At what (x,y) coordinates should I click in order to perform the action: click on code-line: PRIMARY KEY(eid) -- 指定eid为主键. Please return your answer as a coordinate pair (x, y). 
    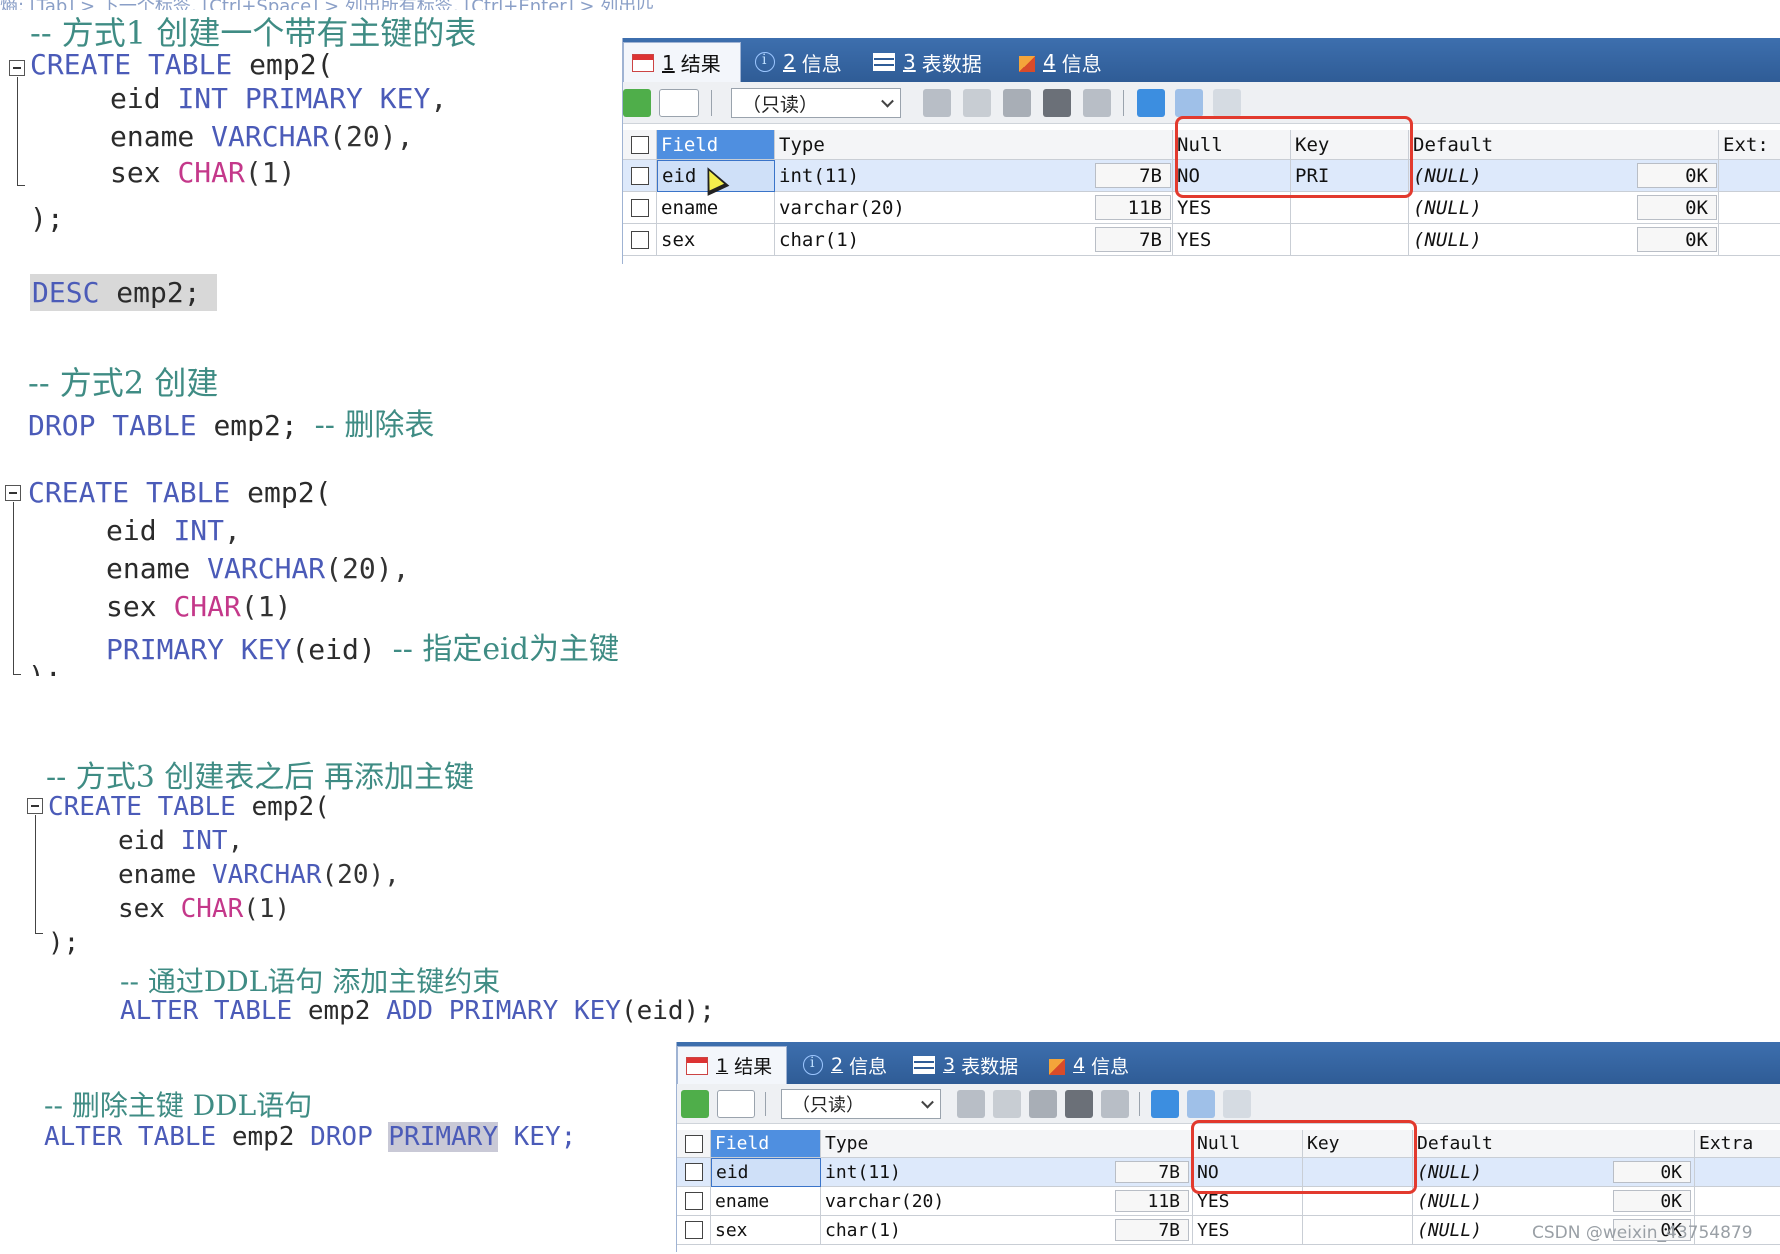
    Looking at the image, I should click on (362, 646).